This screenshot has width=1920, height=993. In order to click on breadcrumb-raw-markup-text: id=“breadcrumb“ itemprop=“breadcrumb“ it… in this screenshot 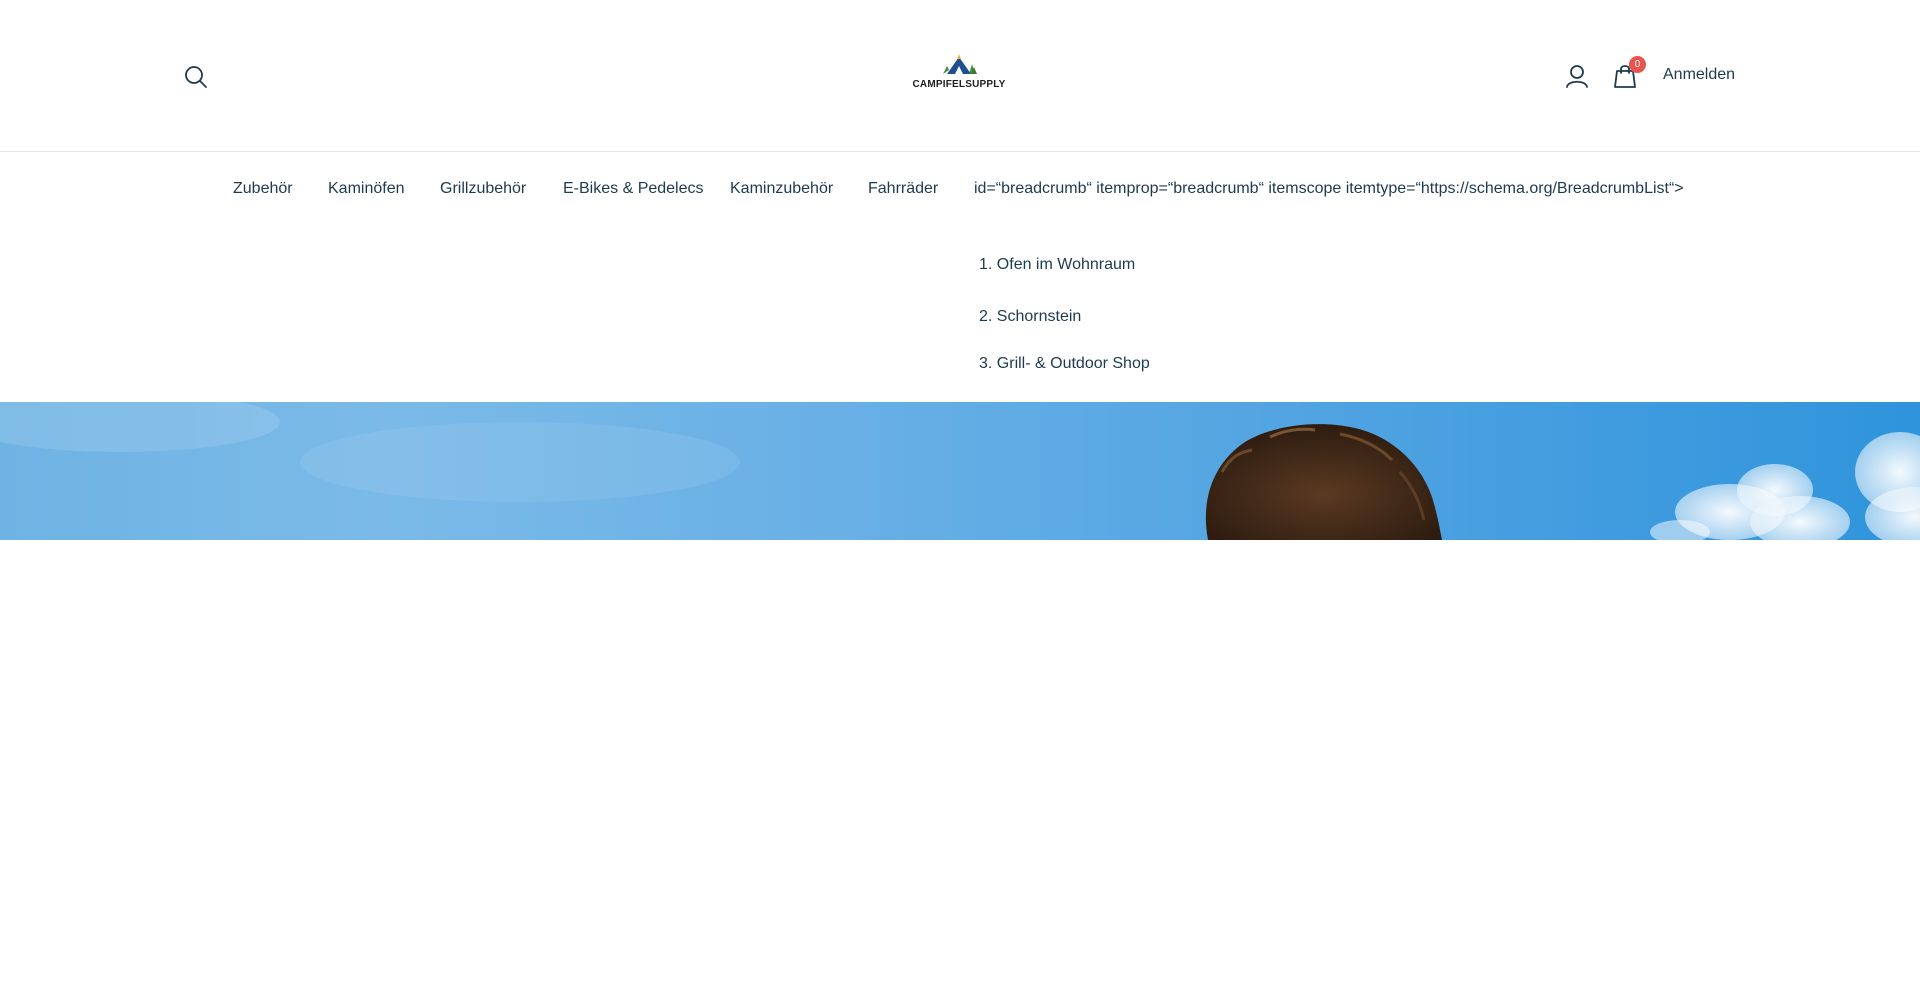, I will do `click(1329, 188)`.